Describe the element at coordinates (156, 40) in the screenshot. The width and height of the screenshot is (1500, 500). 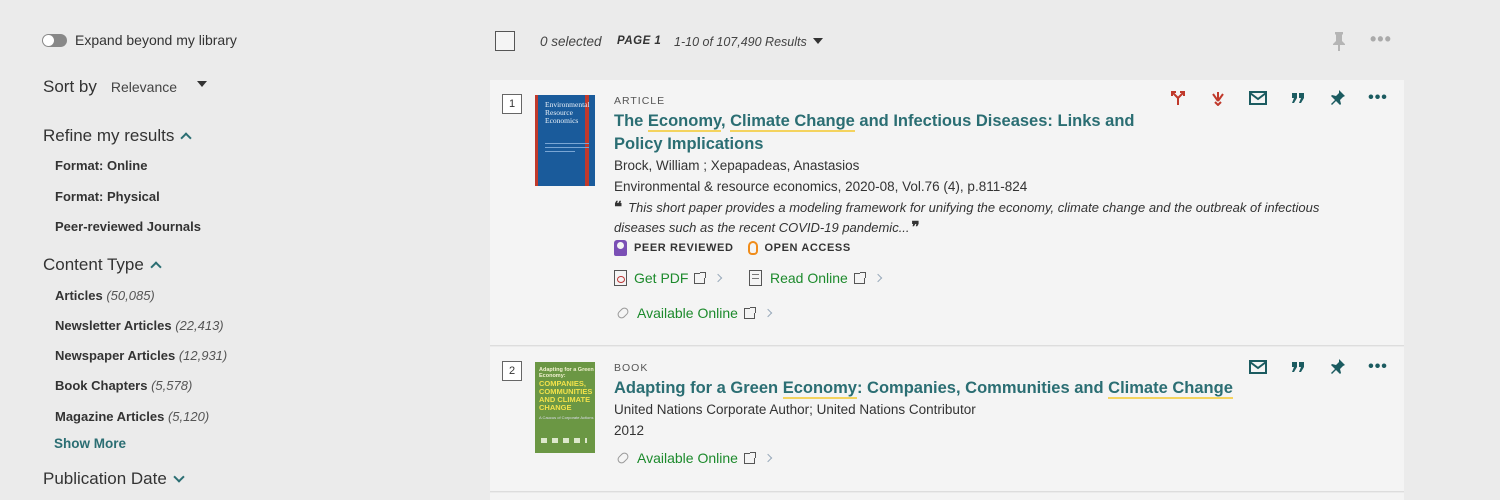
I see `expand-label: Expand beyond my library` at that location.